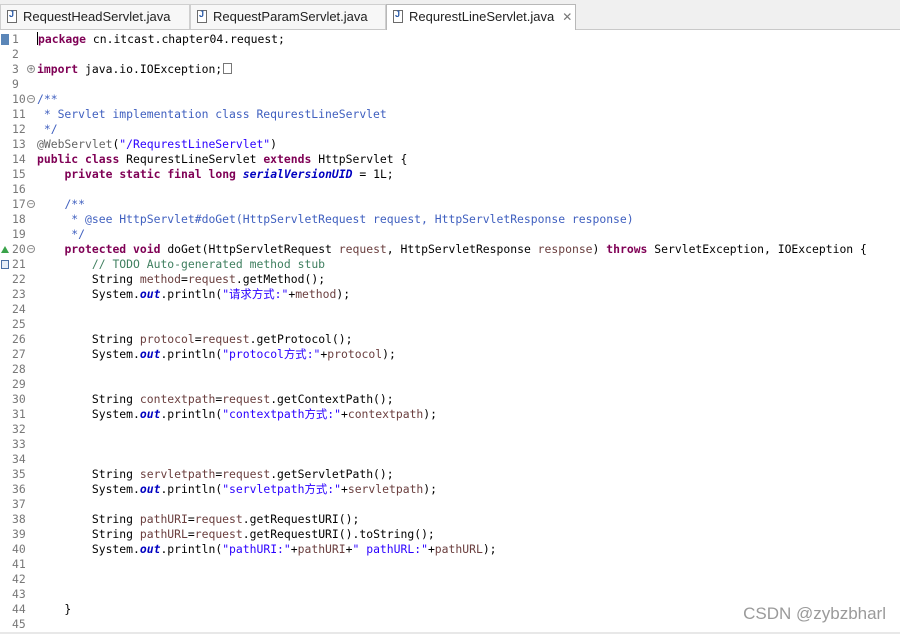 The width and height of the screenshot is (900, 634). What do you see at coordinates (15, 54) in the screenshot?
I see `line-number: 2` at bounding box center [15, 54].